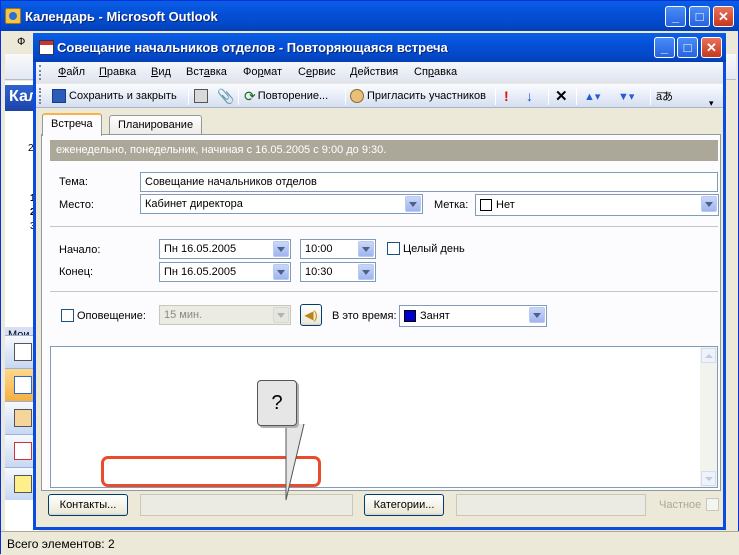 The image size is (739, 555). What do you see at coordinates (23, 352) in the screenshot?
I see `mail-icon` at bounding box center [23, 352].